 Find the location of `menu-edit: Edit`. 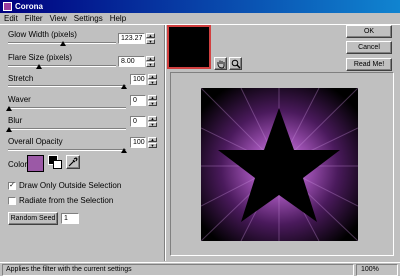

menu-edit: Edit is located at coordinates (11, 18).